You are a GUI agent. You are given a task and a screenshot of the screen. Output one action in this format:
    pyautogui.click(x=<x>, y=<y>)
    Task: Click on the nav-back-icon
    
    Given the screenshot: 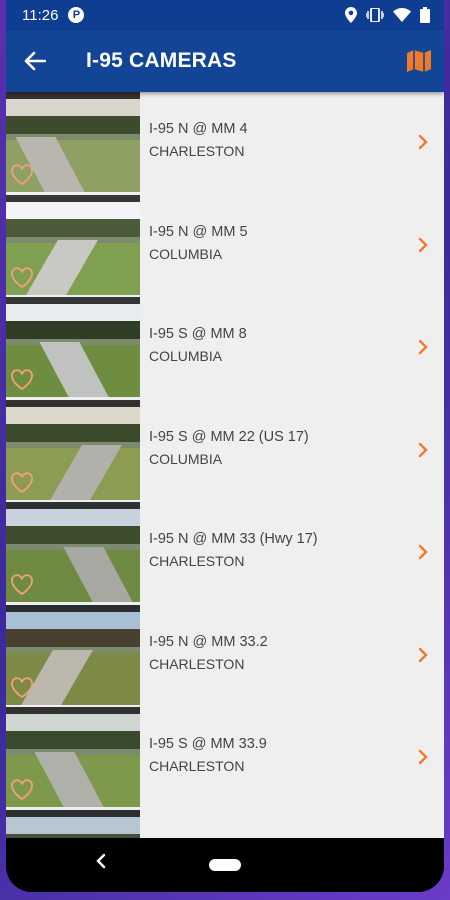 What is the action you would take?
    pyautogui.click(x=101, y=861)
    